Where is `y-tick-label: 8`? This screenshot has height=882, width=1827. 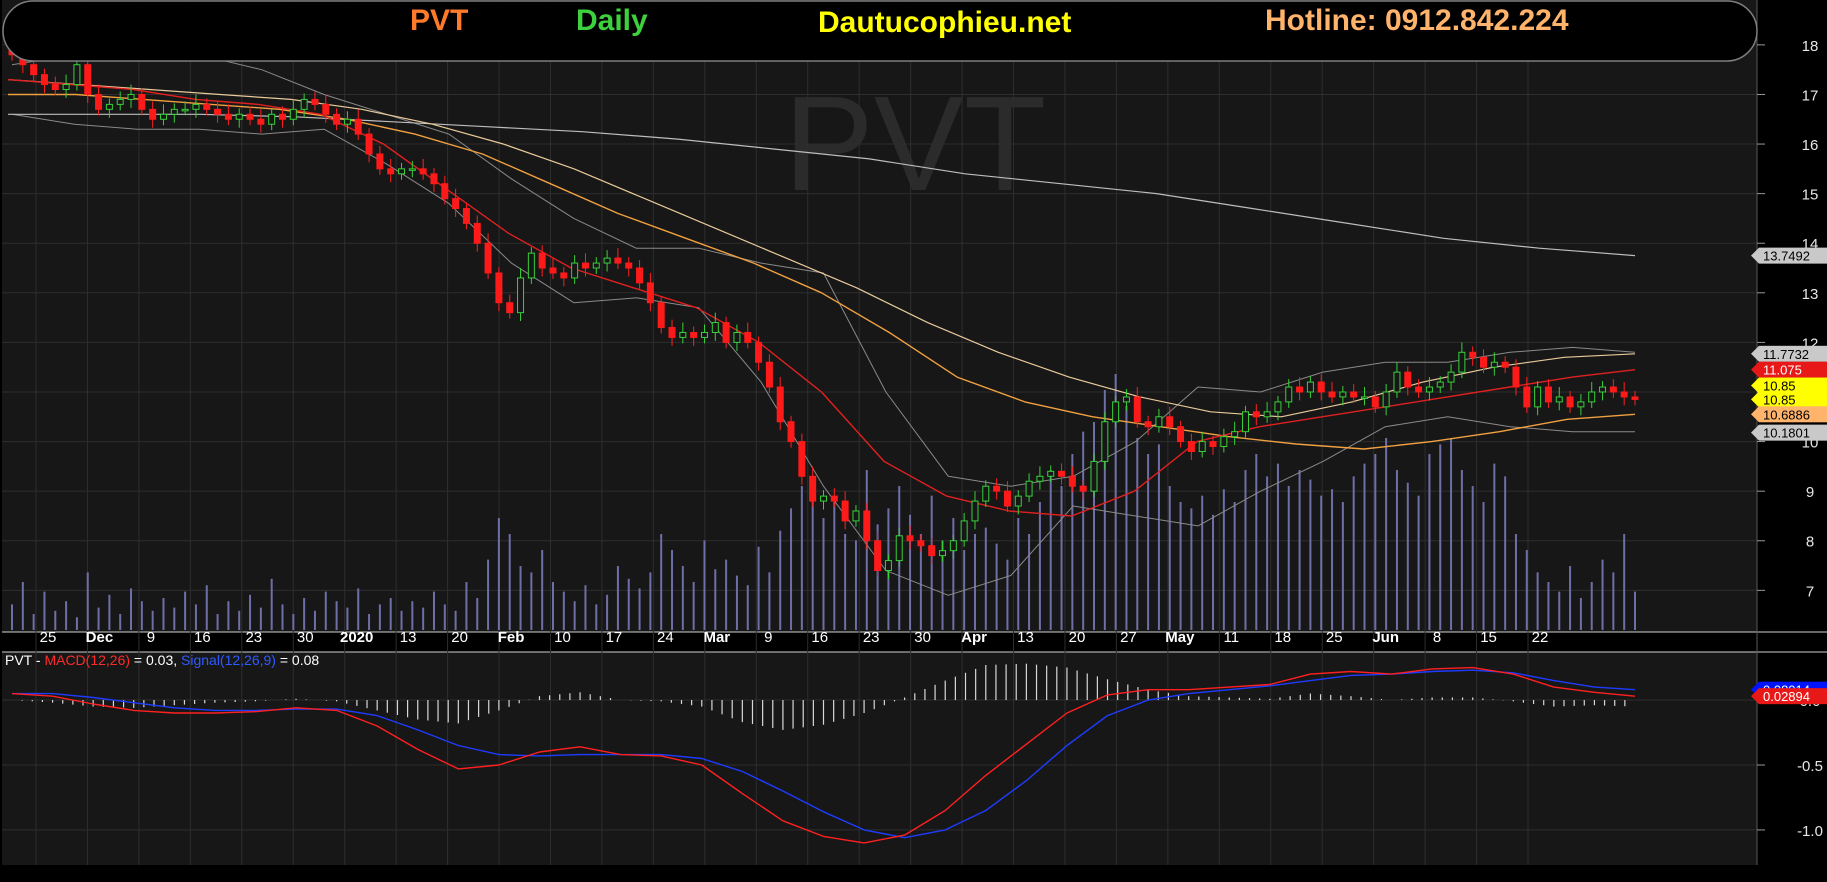 y-tick-label: 8 is located at coordinates (1810, 542).